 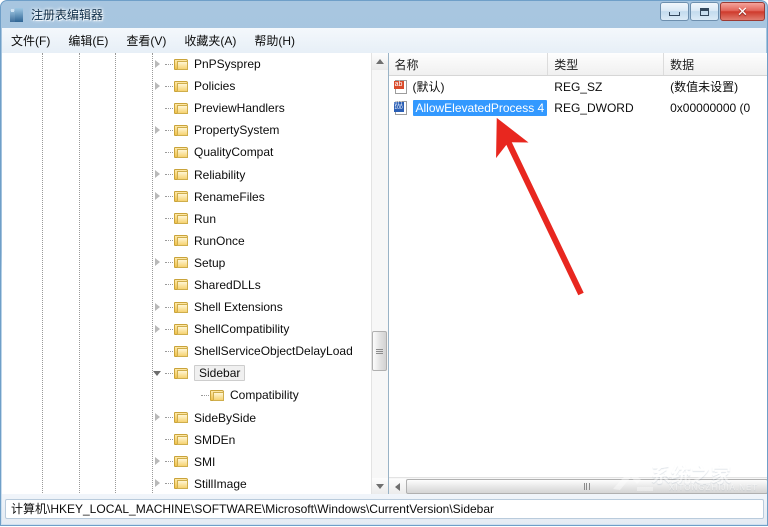 I want to click on maximize-icon, so click(x=704, y=12).